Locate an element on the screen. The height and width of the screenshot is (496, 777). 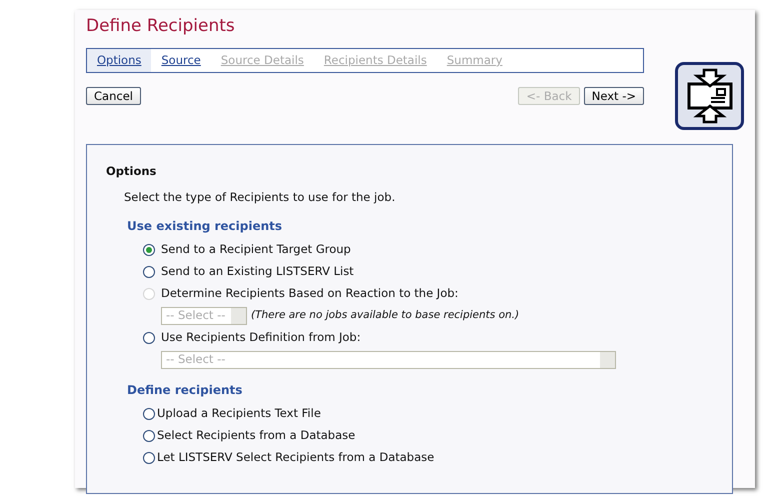
option-label: Determine Recipients Based on Reaction to the Job: is located at coordinates (309, 293).